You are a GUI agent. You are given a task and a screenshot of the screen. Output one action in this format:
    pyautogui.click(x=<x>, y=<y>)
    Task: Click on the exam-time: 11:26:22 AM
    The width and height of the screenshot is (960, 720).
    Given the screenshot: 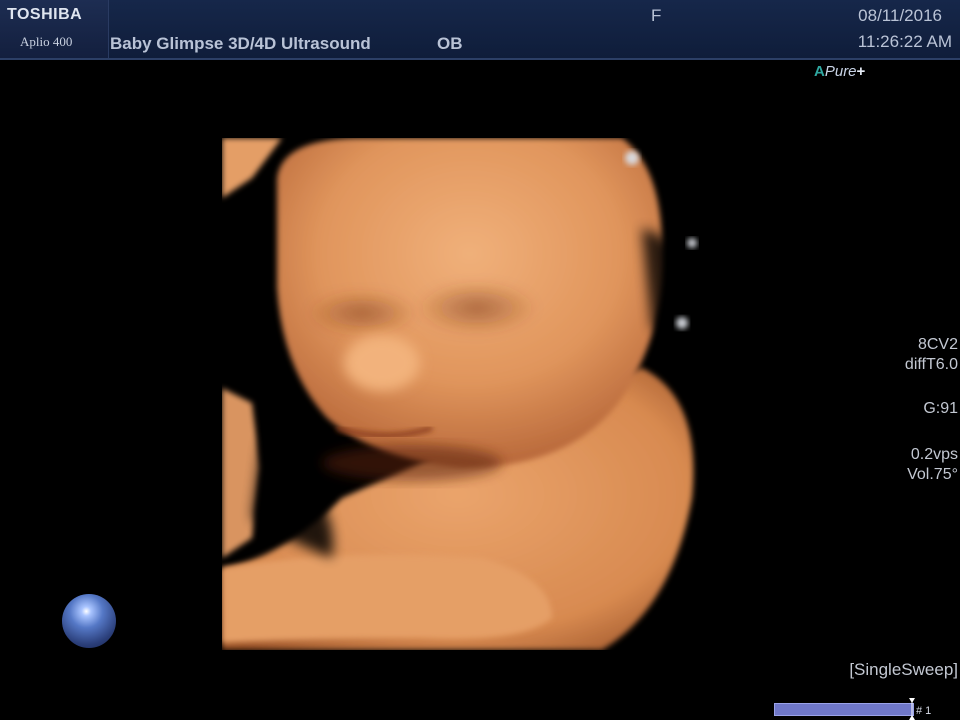 What is the action you would take?
    pyautogui.click(x=904, y=41)
    